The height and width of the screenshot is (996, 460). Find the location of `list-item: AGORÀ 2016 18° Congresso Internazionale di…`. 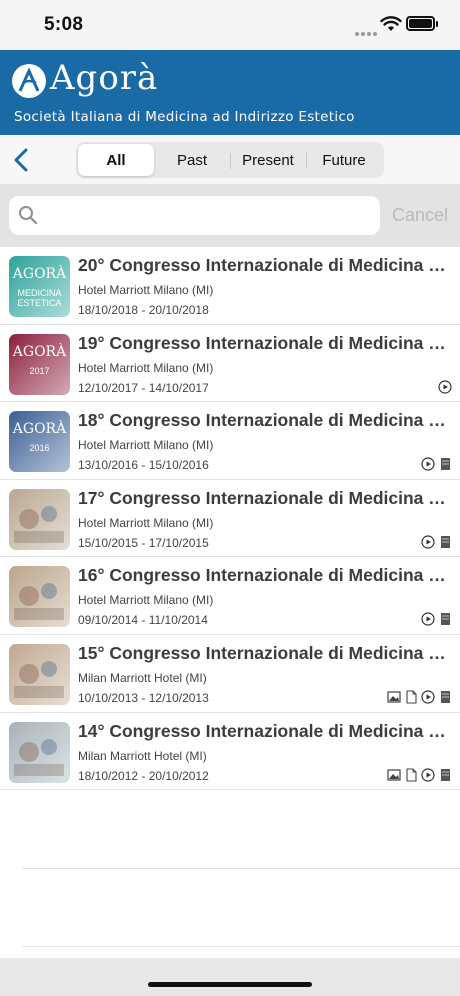

list-item: AGORÀ 2016 18° Congresso Internazionale di… is located at coordinates (230, 441).